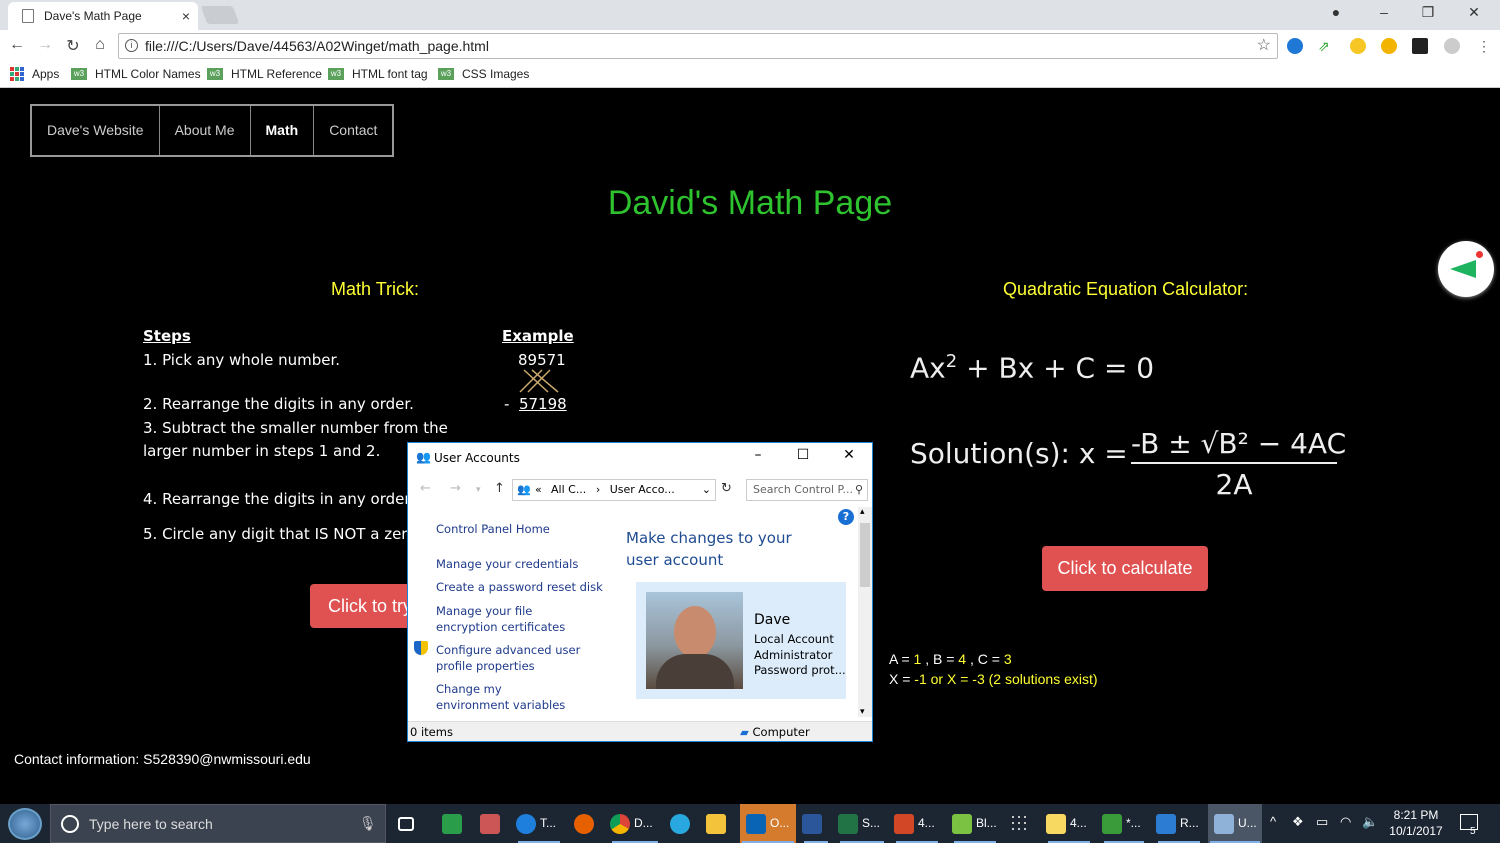 The width and height of the screenshot is (1500, 843). Describe the element at coordinates (620, 823) in the screenshot. I see `chrome-icon` at that location.